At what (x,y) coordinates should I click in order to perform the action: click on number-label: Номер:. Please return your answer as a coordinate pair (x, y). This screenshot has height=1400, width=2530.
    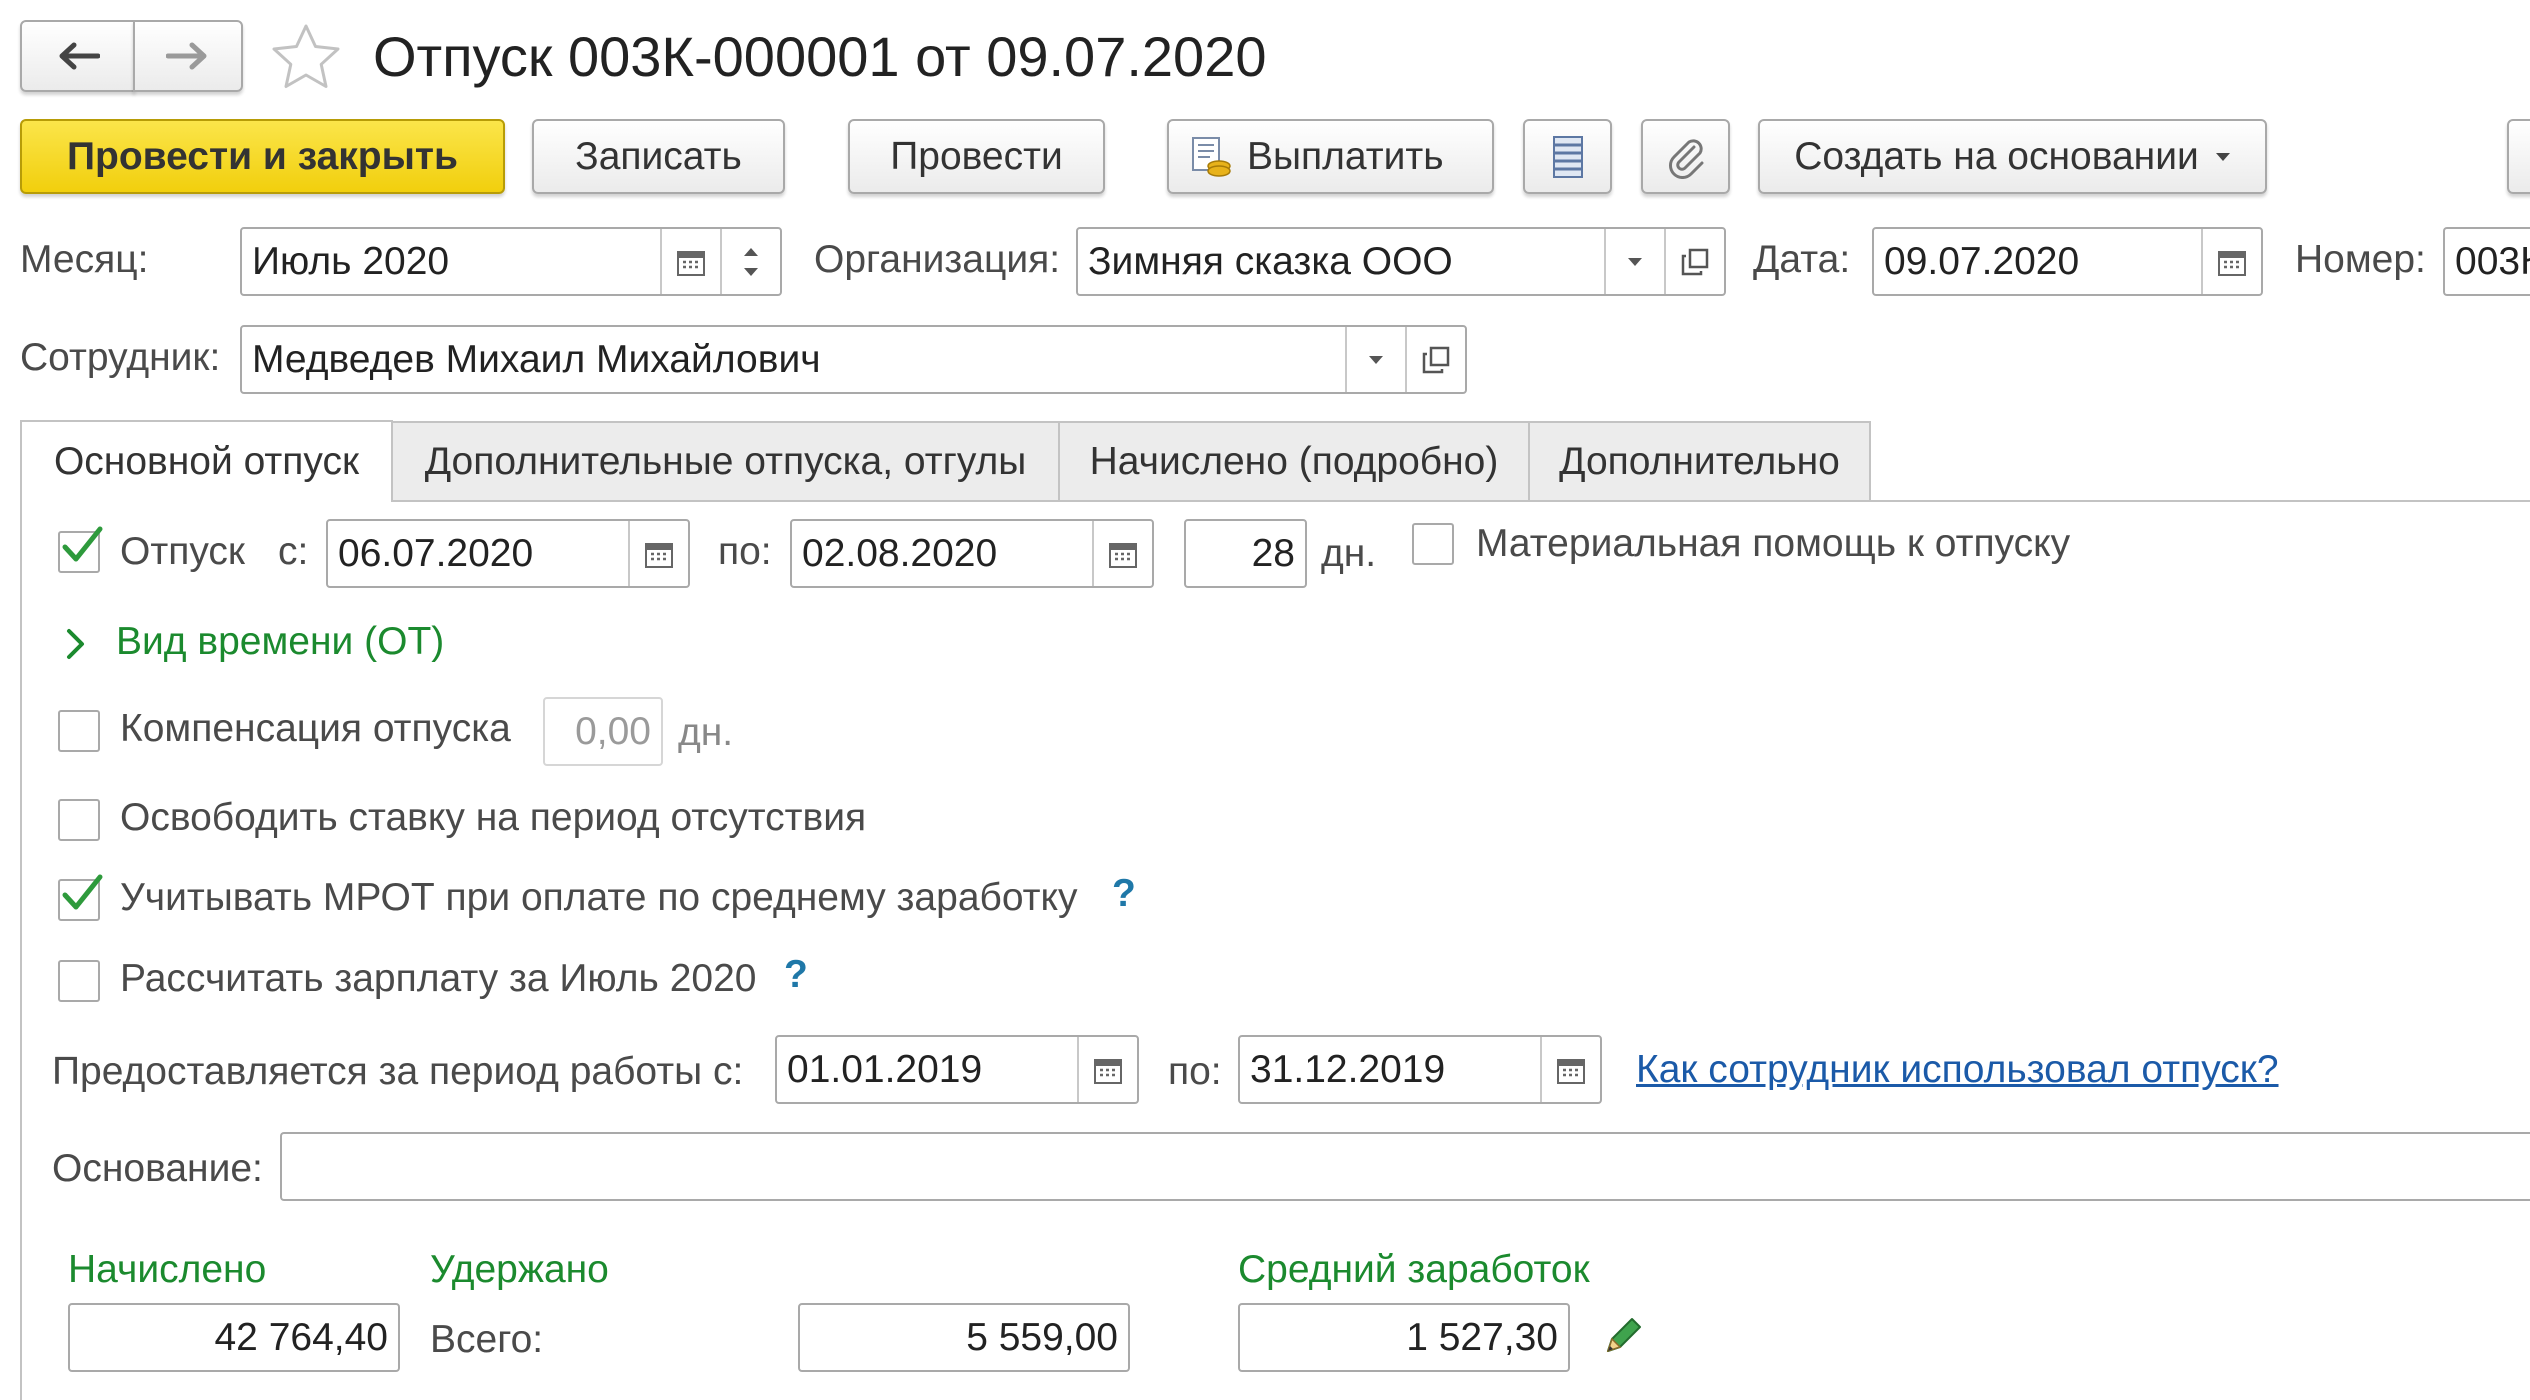
    Looking at the image, I should click on (2360, 259).